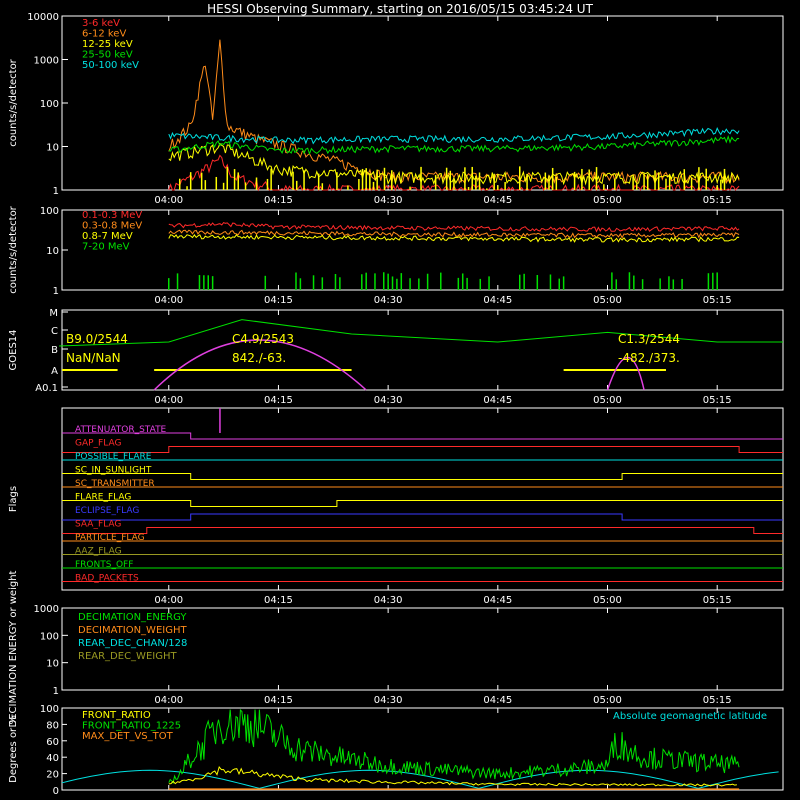 The width and height of the screenshot is (800, 800). Describe the element at coordinates (13, 648) in the screenshot. I see `y-axis-label: DECIMATION ENERGY or weight` at that location.